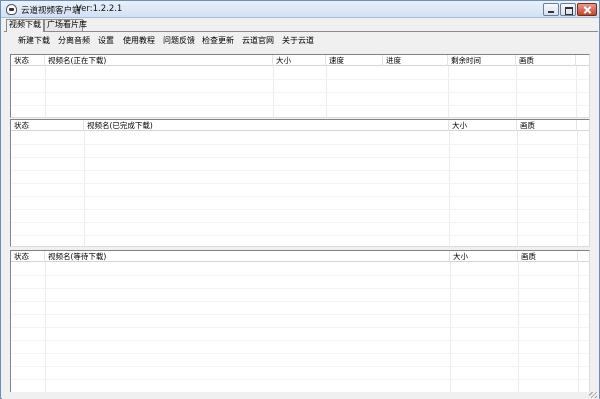  What do you see at coordinates (266, 125) in the screenshot?
I see `col-video-name: 视频名(已完成下载)` at bounding box center [266, 125].